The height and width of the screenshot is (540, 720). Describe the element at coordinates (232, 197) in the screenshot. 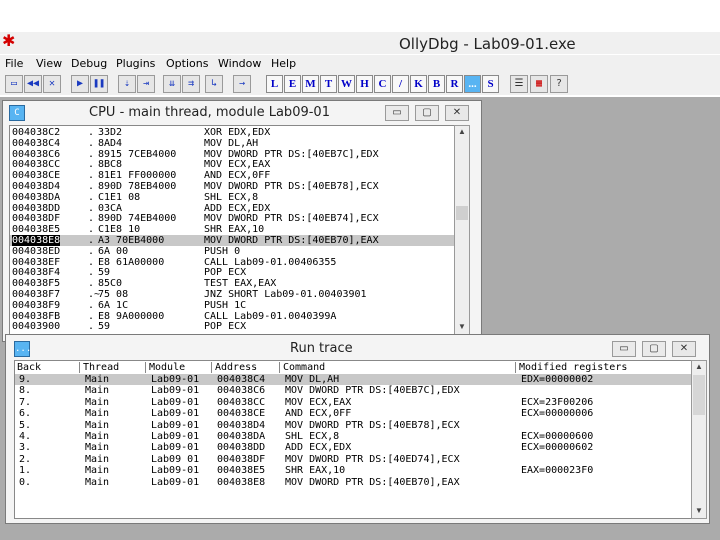

I see `disassembly-row: 004038DA. C1E1 08 SHL ECX,8` at that location.